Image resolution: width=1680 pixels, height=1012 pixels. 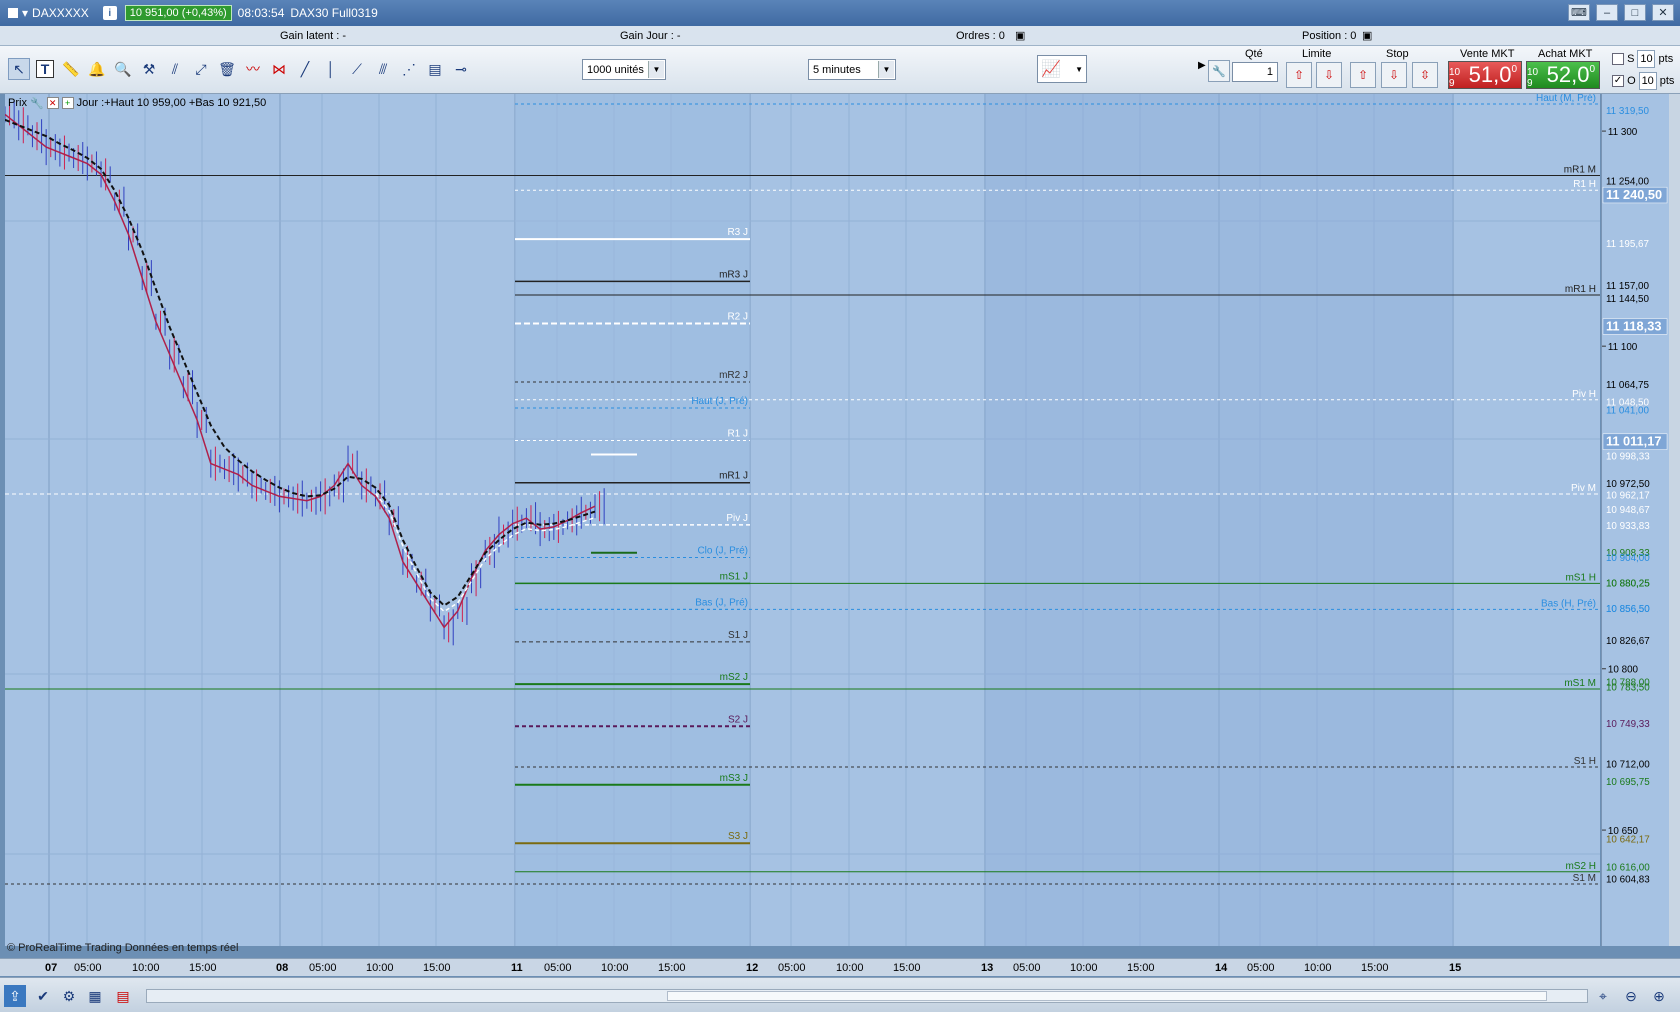 I want to click on objective-checkbox: ✓, so click(x=1618, y=81).